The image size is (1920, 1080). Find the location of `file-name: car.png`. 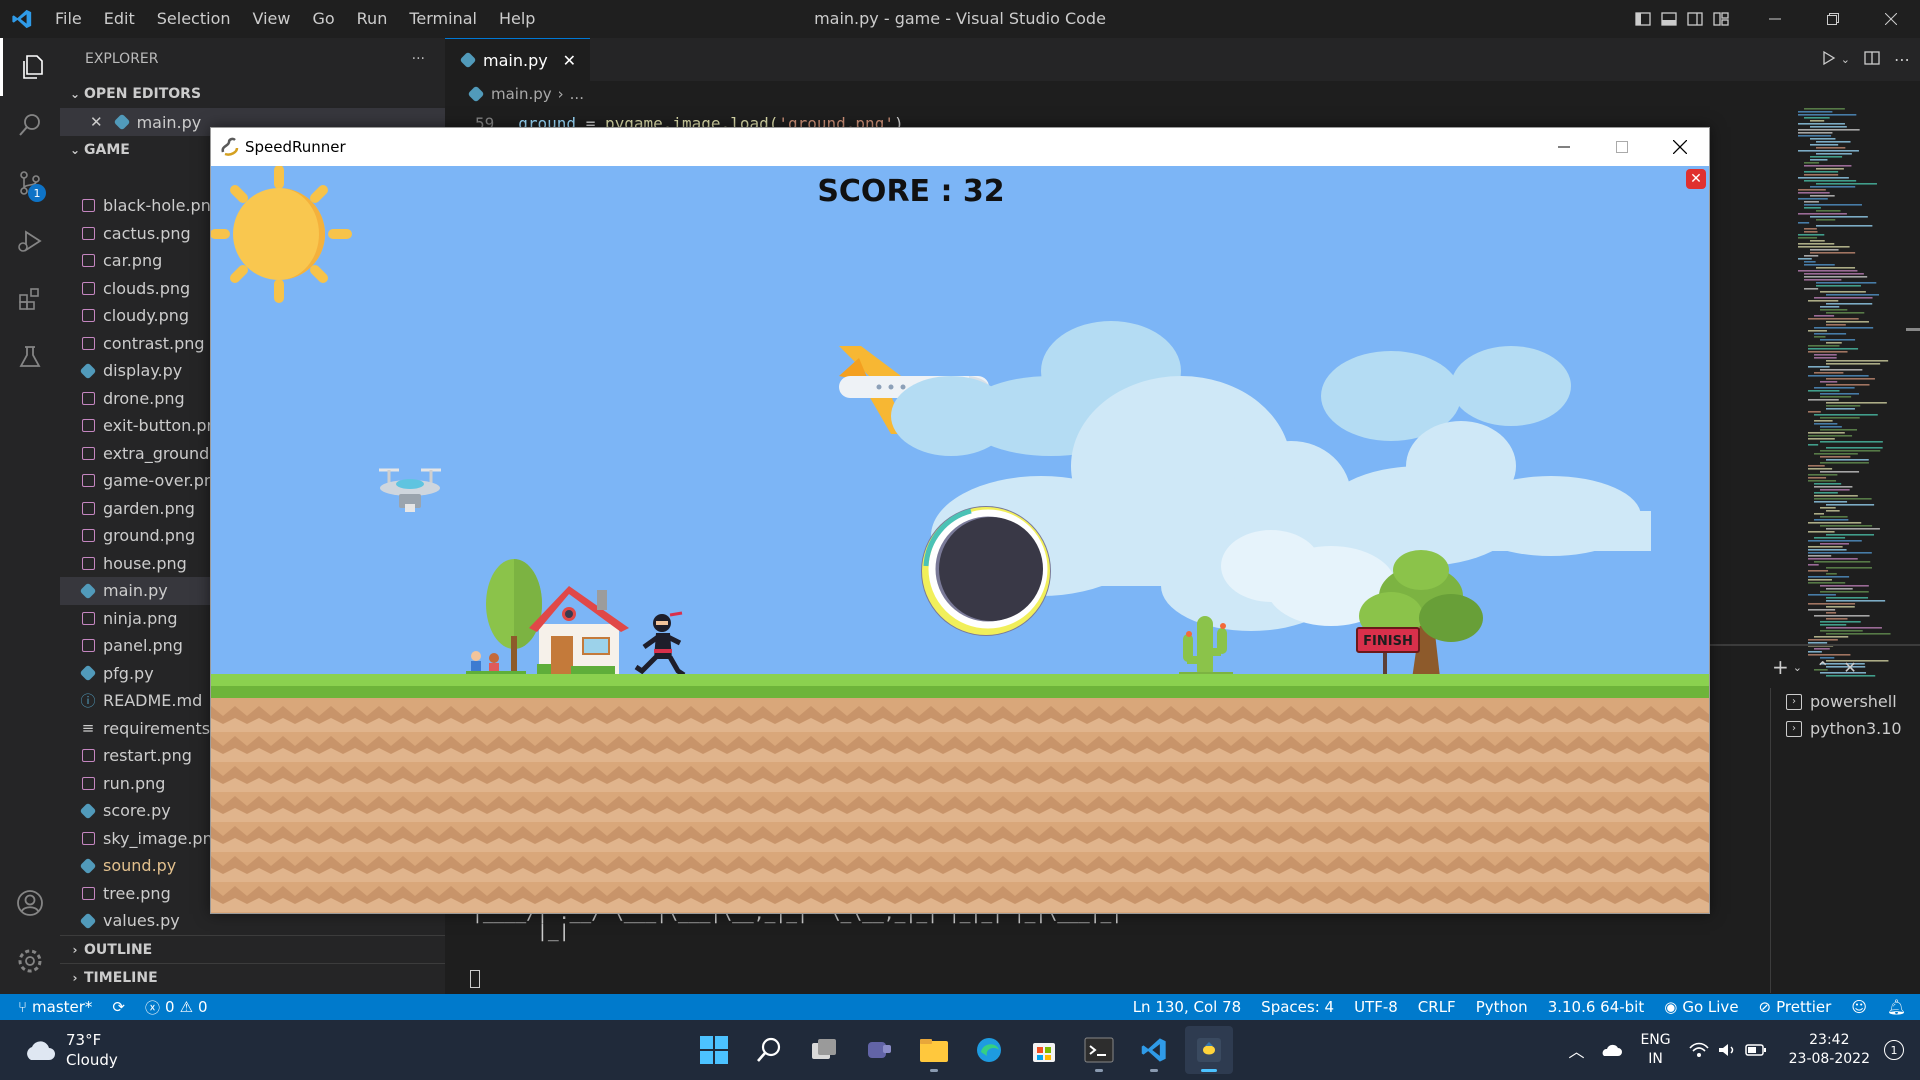

file-name: car.png is located at coordinates (133, 261).